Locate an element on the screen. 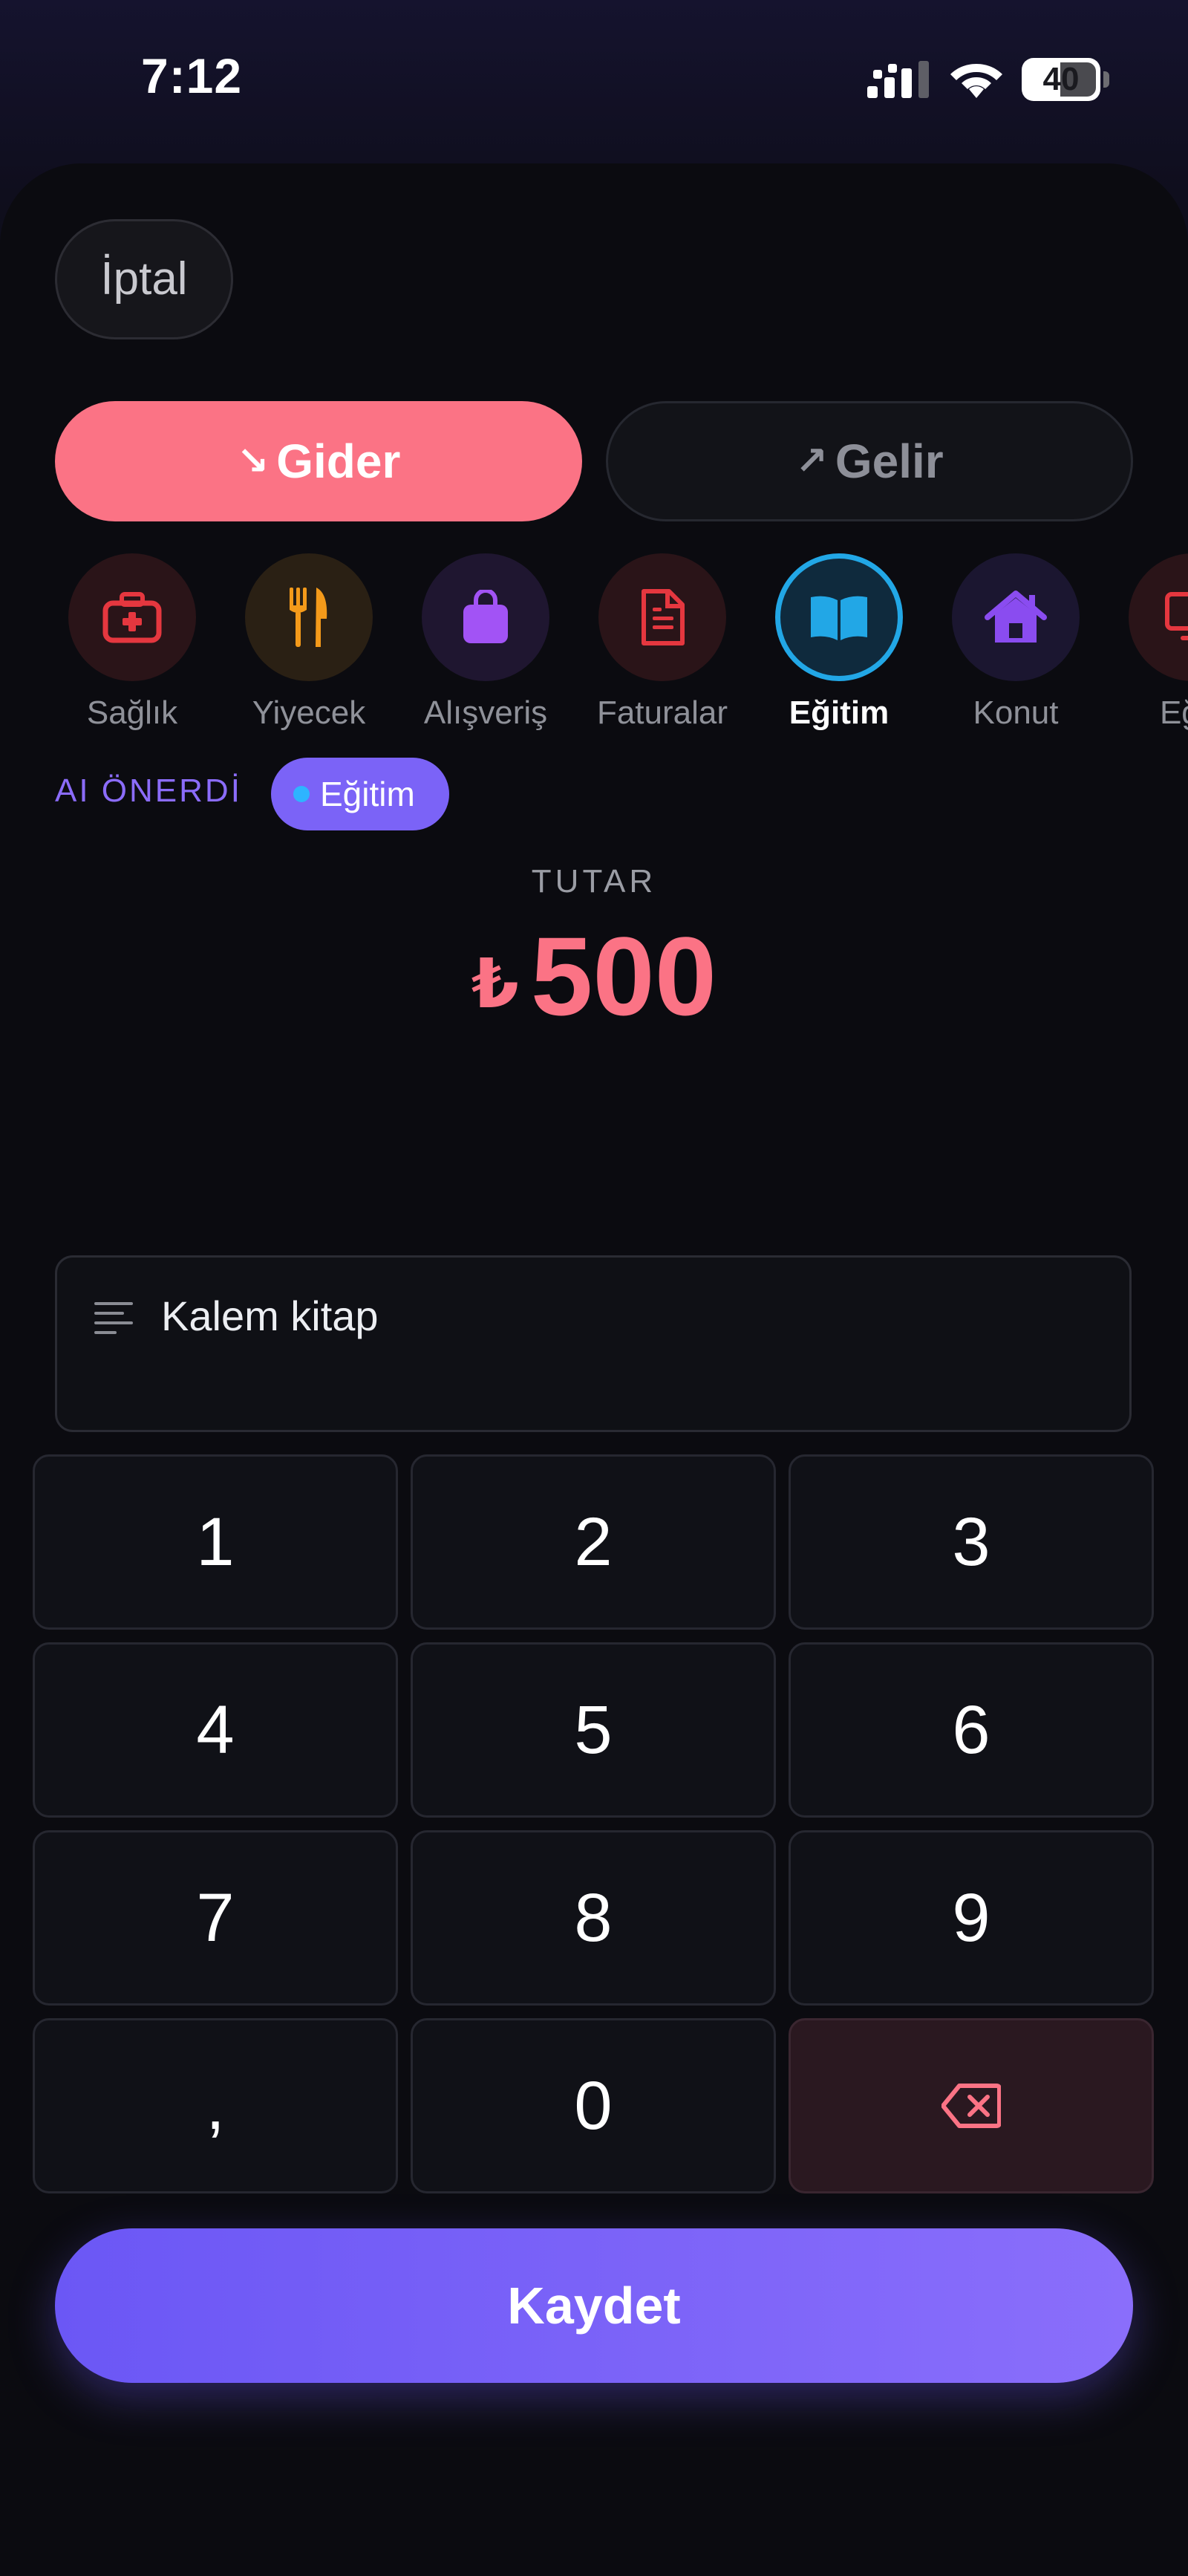  expense-toggle-button: ↘ Gider is located at coordinates (319, 461).